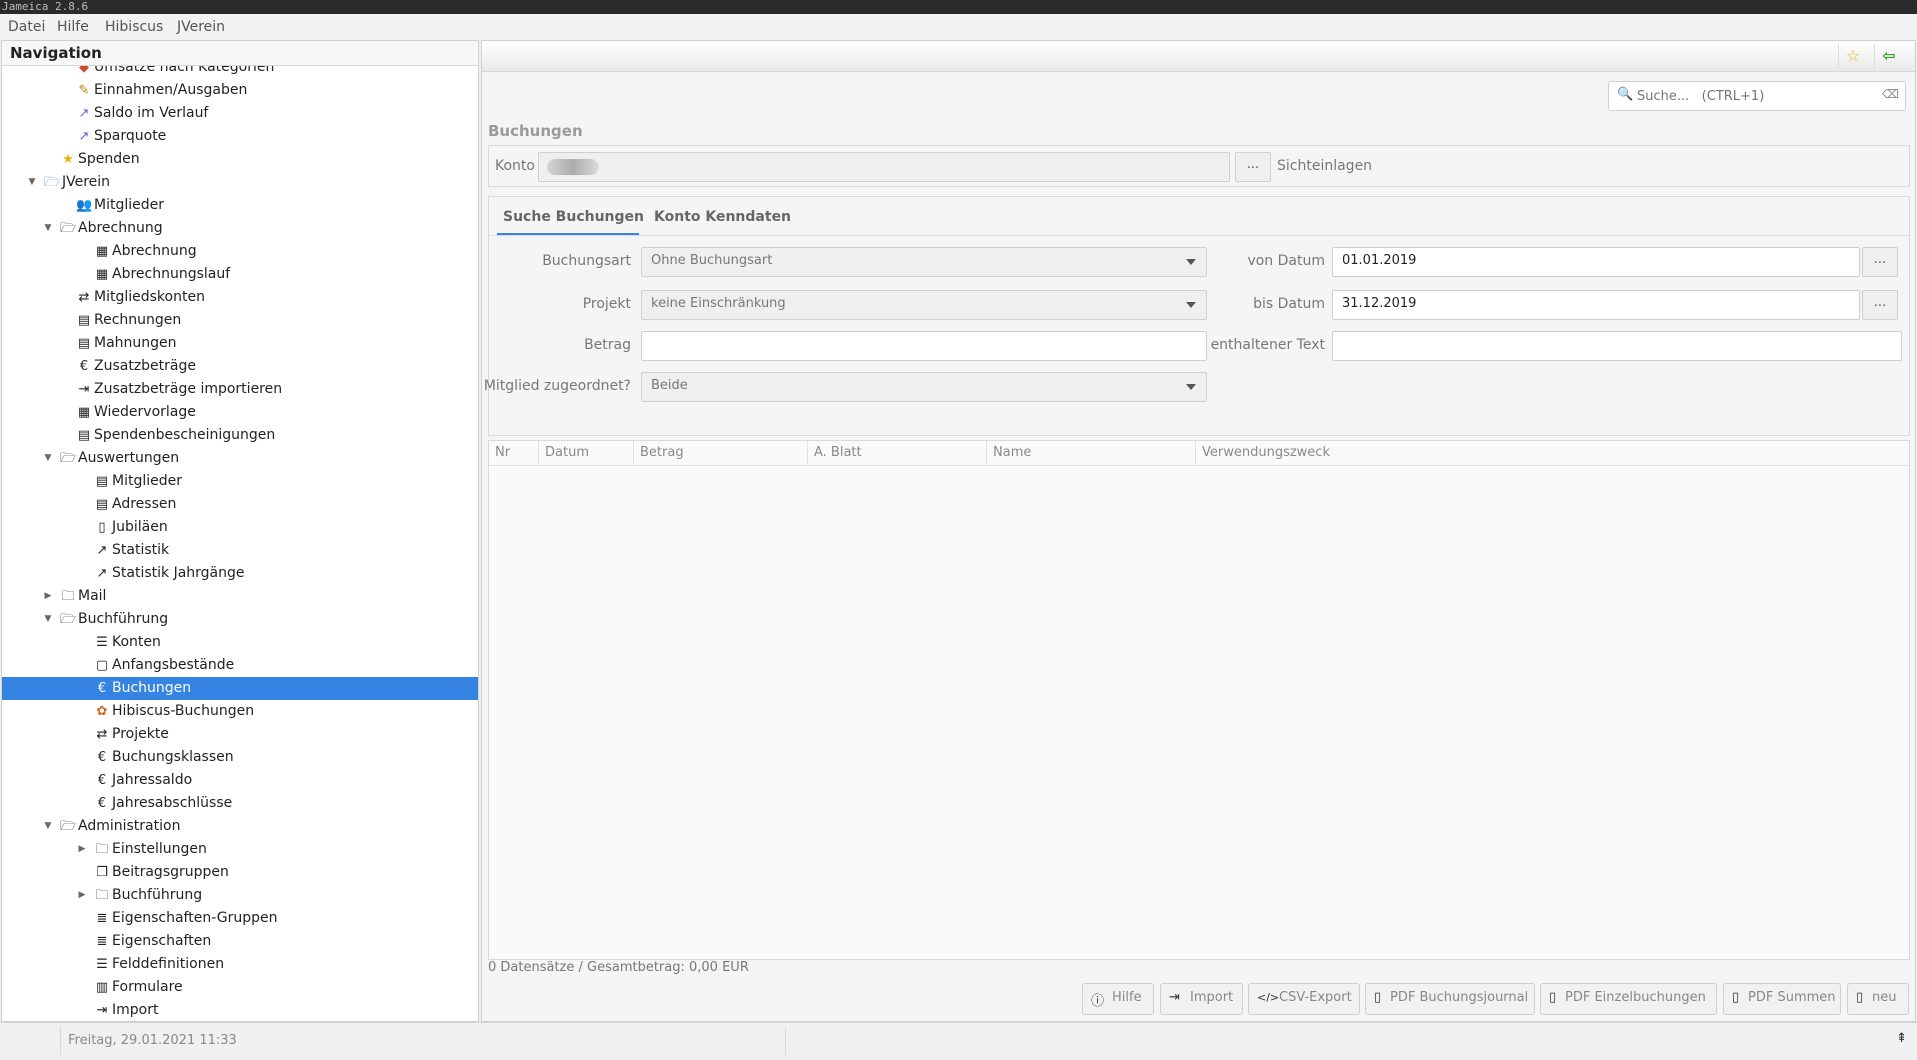 This screenshot has height=1060, width=1917. Describe the element at coordinates (240, 780) in the screenshot. I see `nav-item-jahressaldo: € Jahressaldo` at that location.